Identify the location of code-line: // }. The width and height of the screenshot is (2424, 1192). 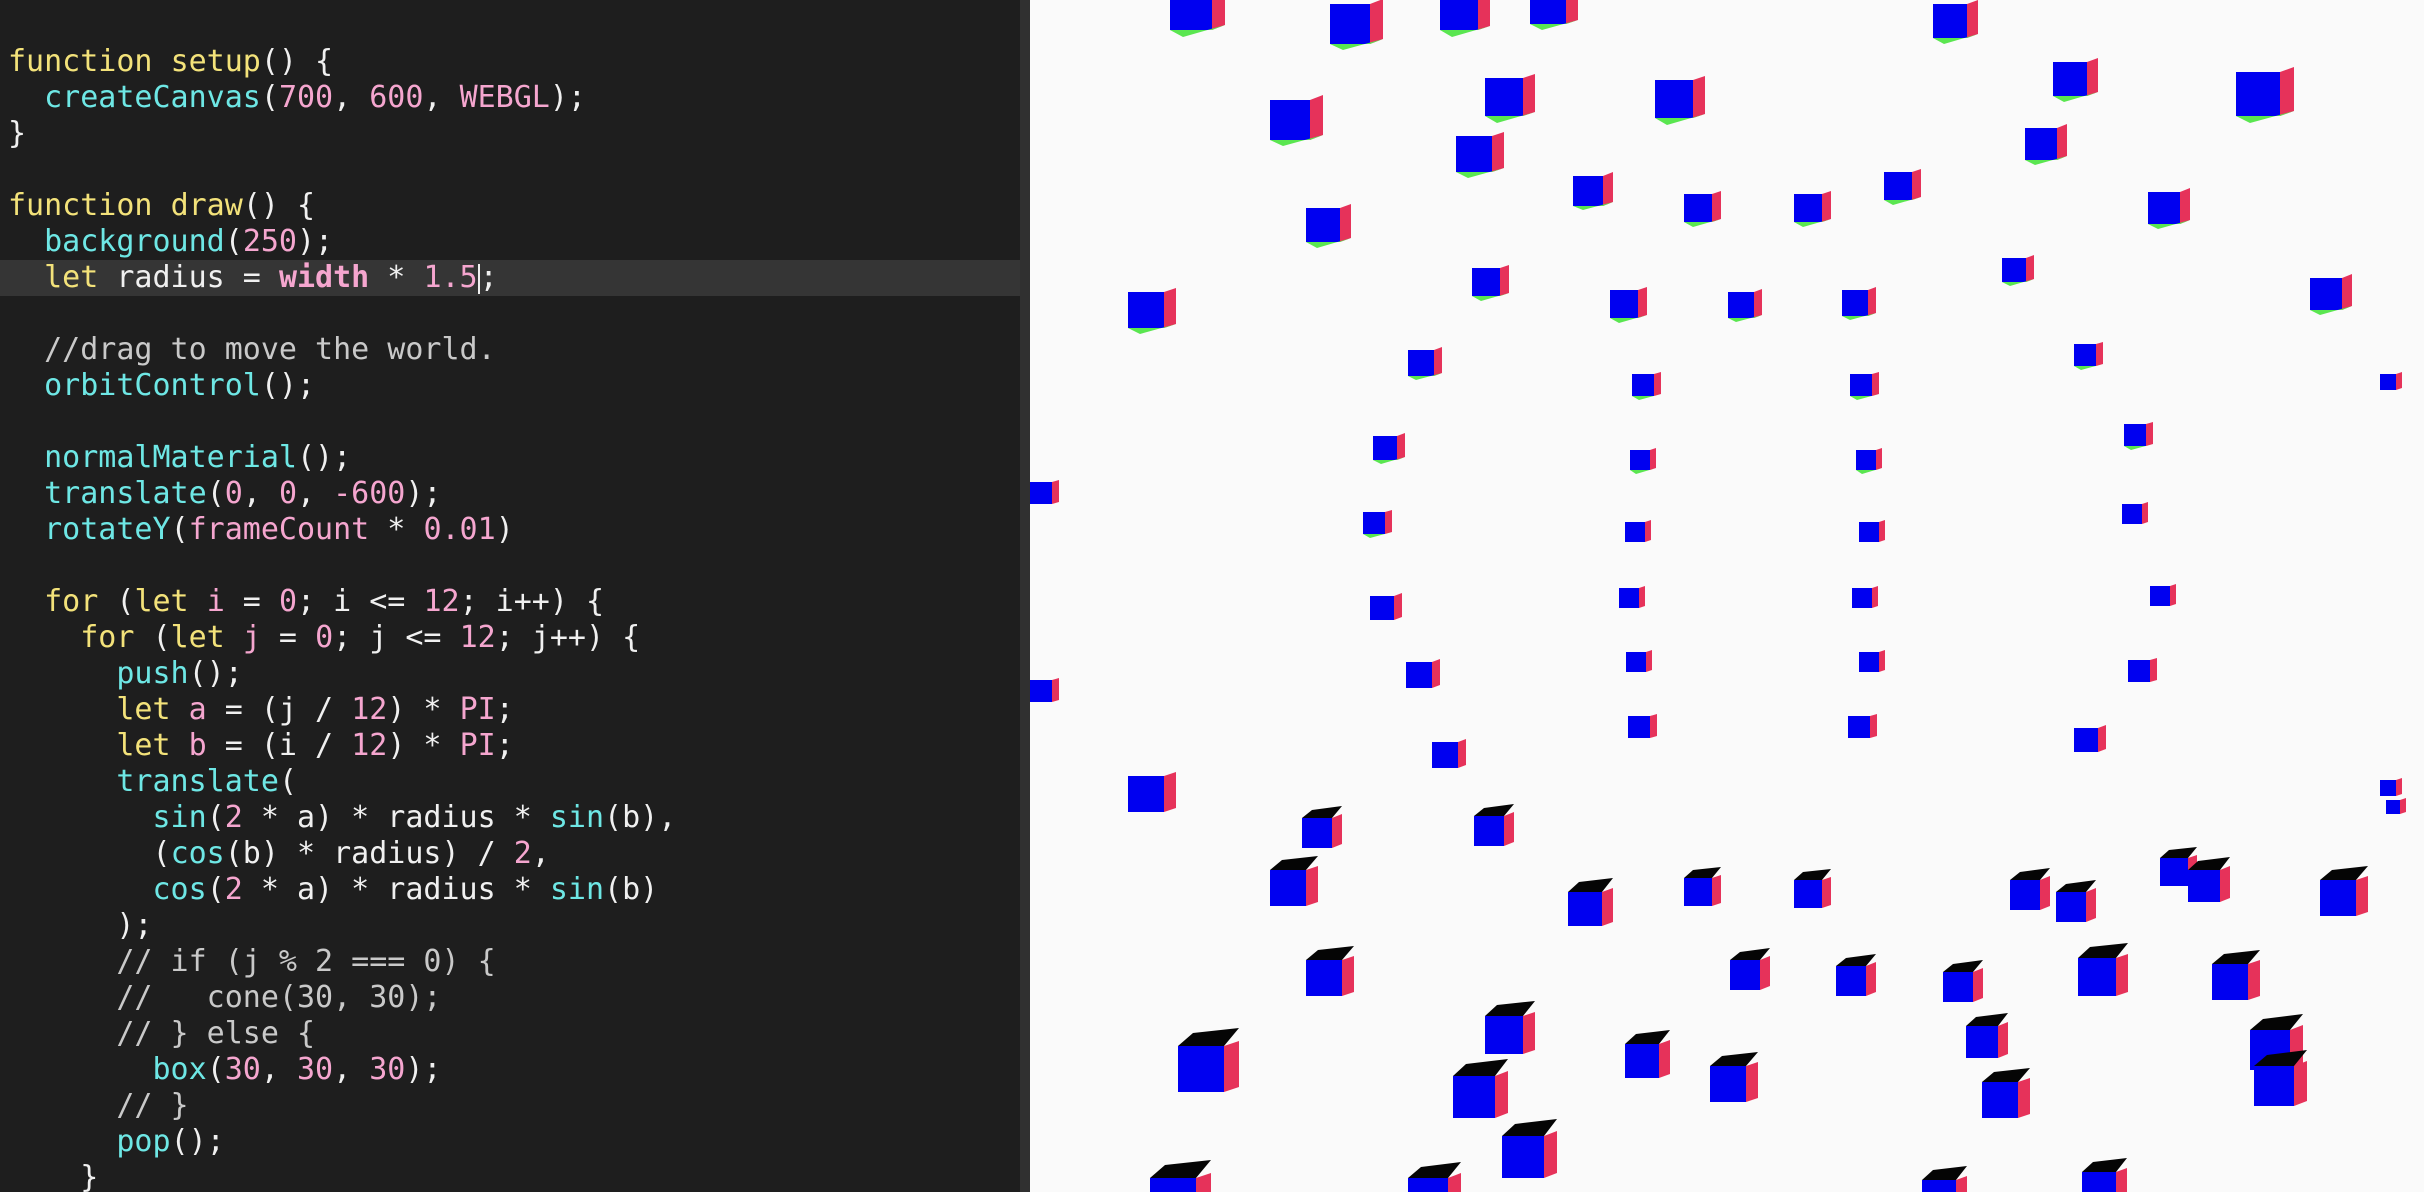
(514, 1106).